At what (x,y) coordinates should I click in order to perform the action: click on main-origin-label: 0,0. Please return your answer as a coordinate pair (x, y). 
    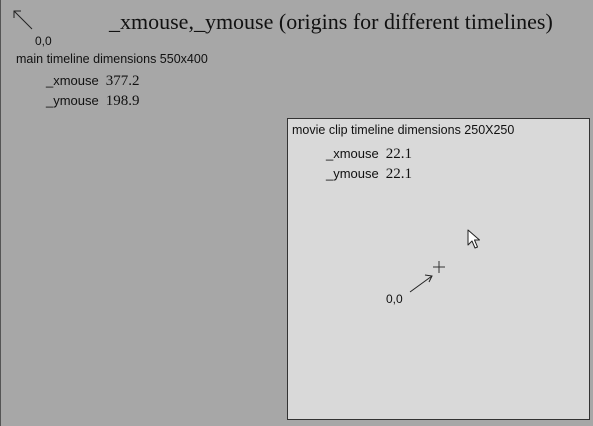
    Looking at the image, I should click on (43, 41).